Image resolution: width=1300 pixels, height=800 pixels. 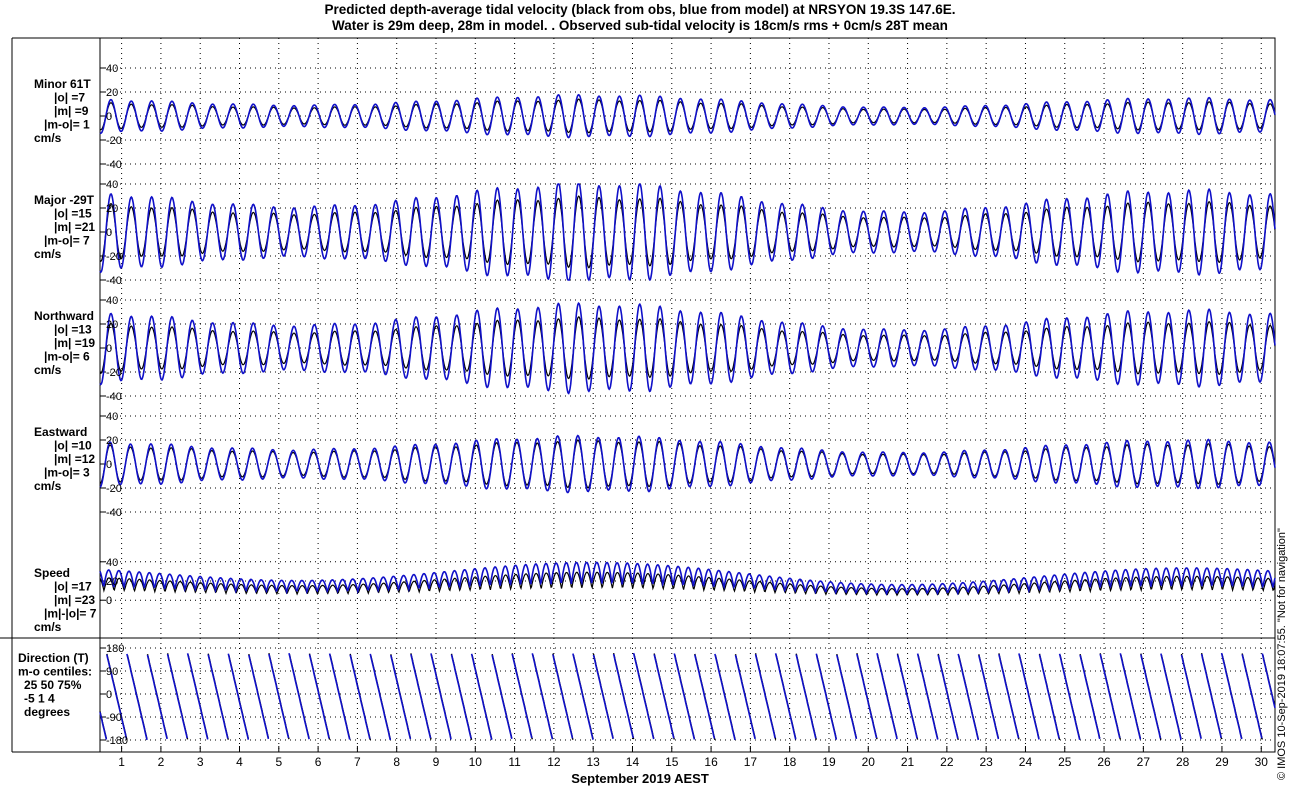 What do you see at coordinates (1026, 762) in the screenshot?
I see `x-tick-label: 24` at bounding box center [1026, 762].